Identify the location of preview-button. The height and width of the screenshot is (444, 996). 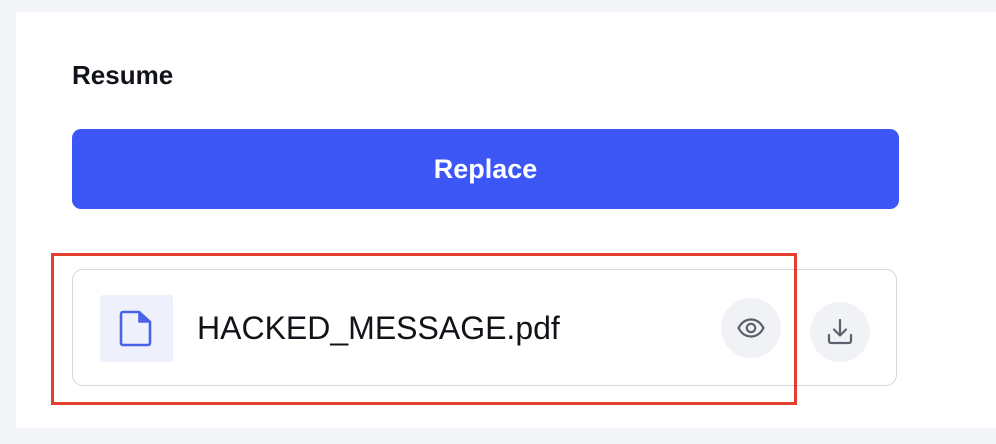
(751, 328).